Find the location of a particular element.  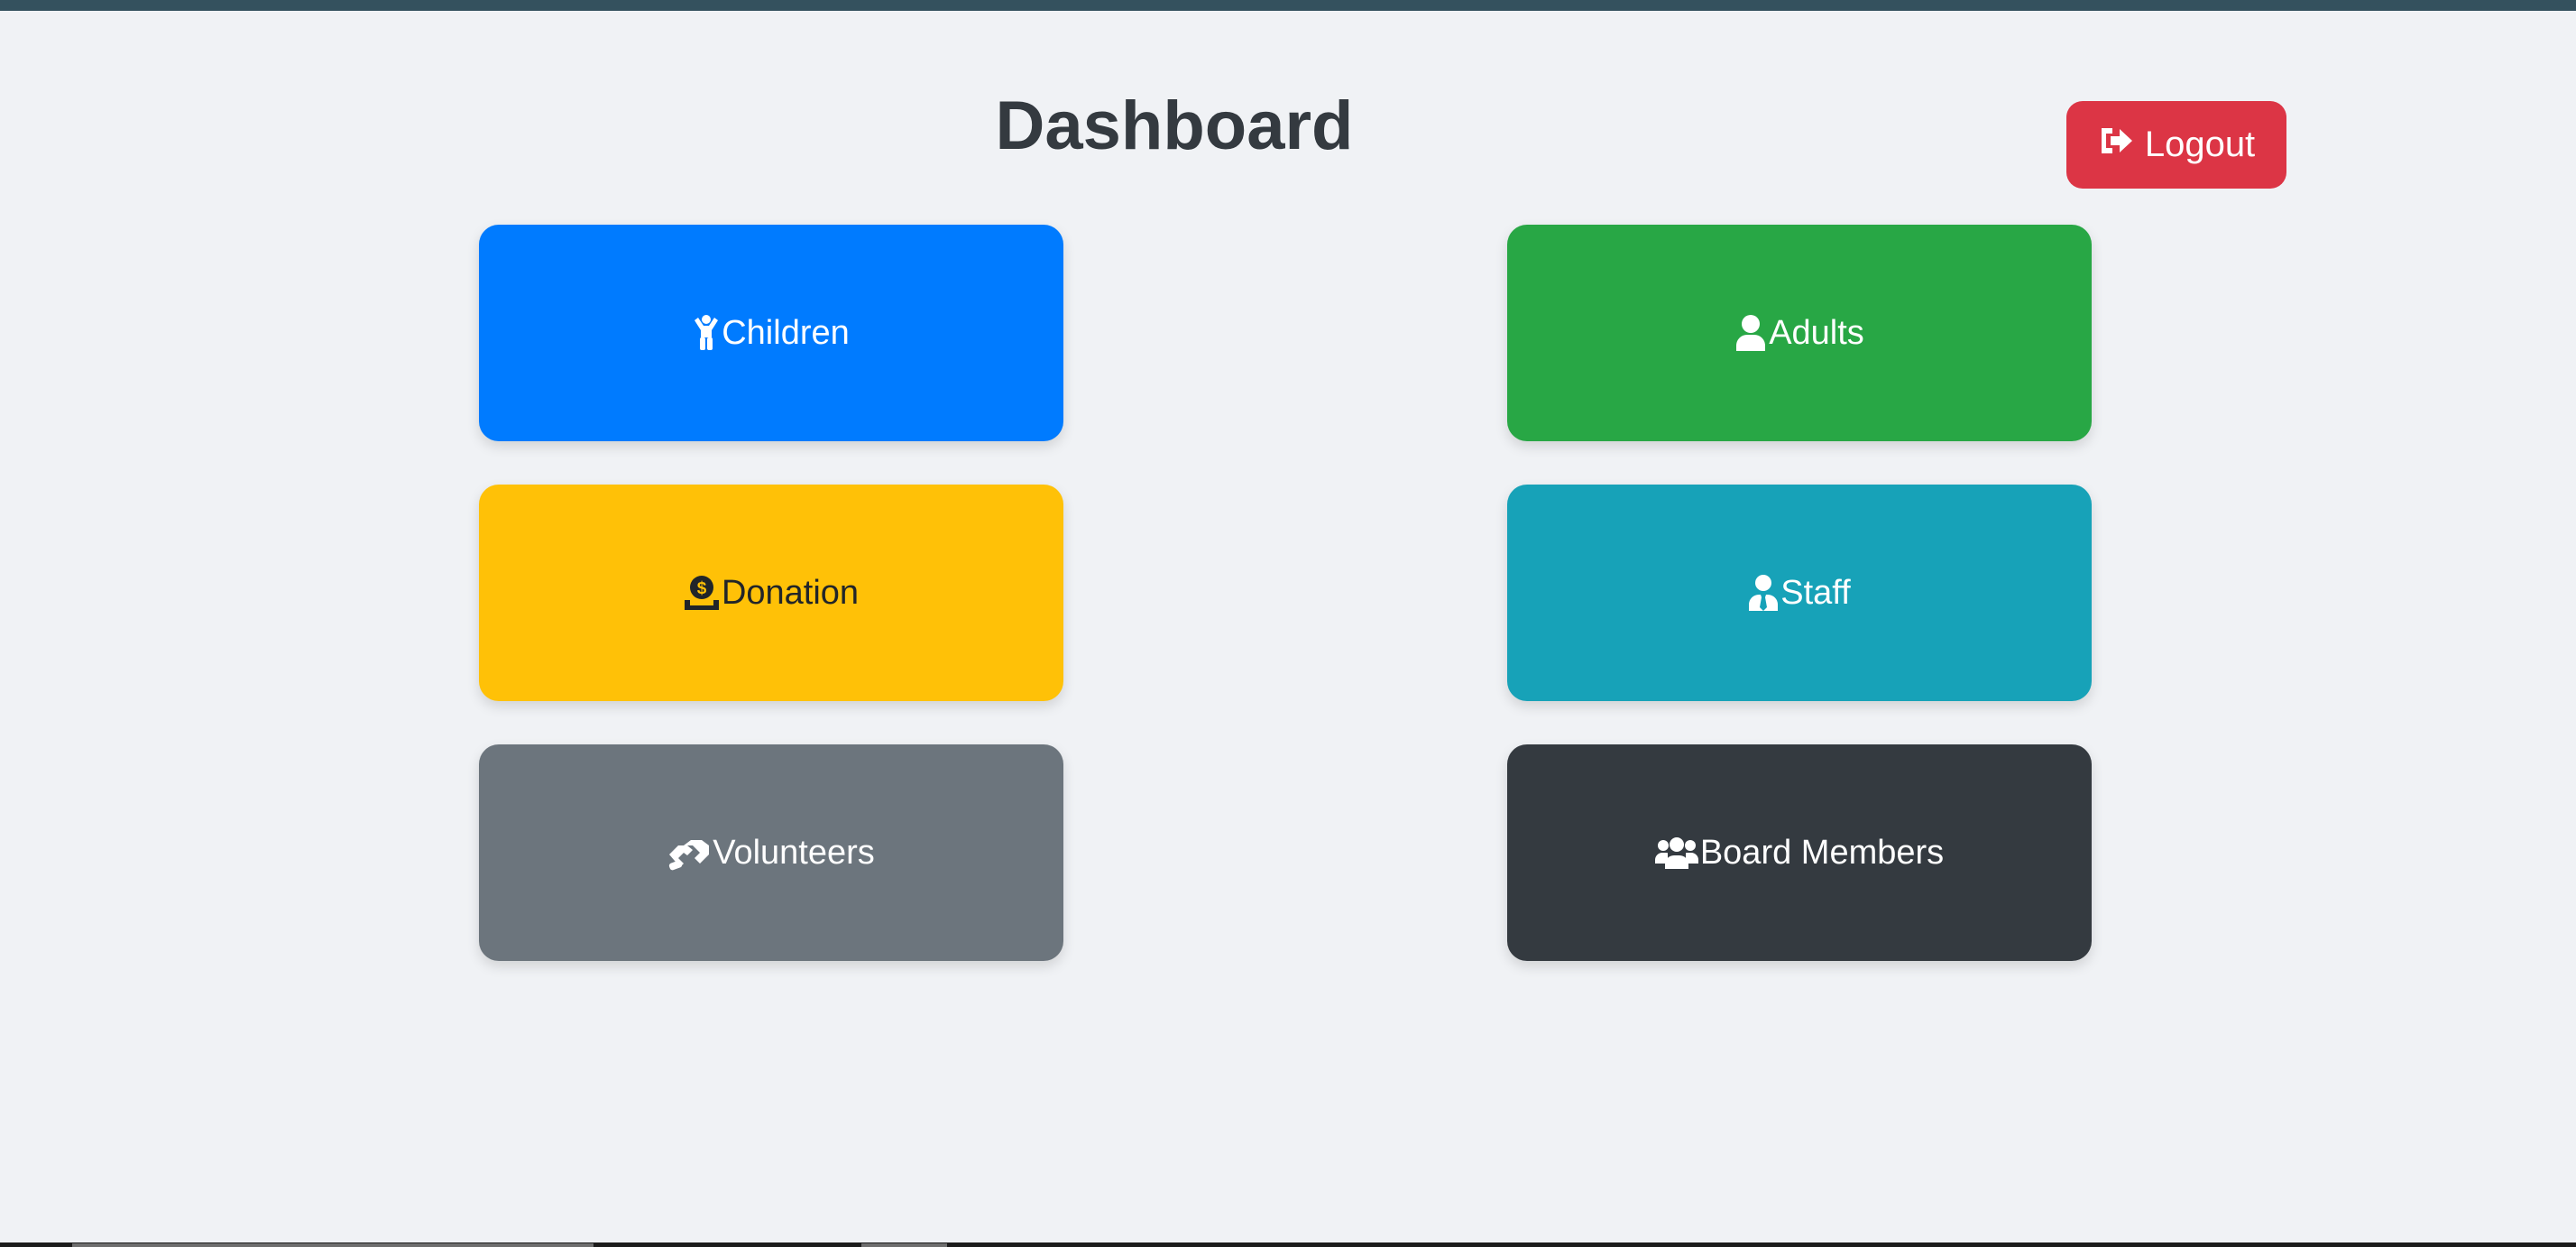

user-icon is located at coordinates (1750, 333).